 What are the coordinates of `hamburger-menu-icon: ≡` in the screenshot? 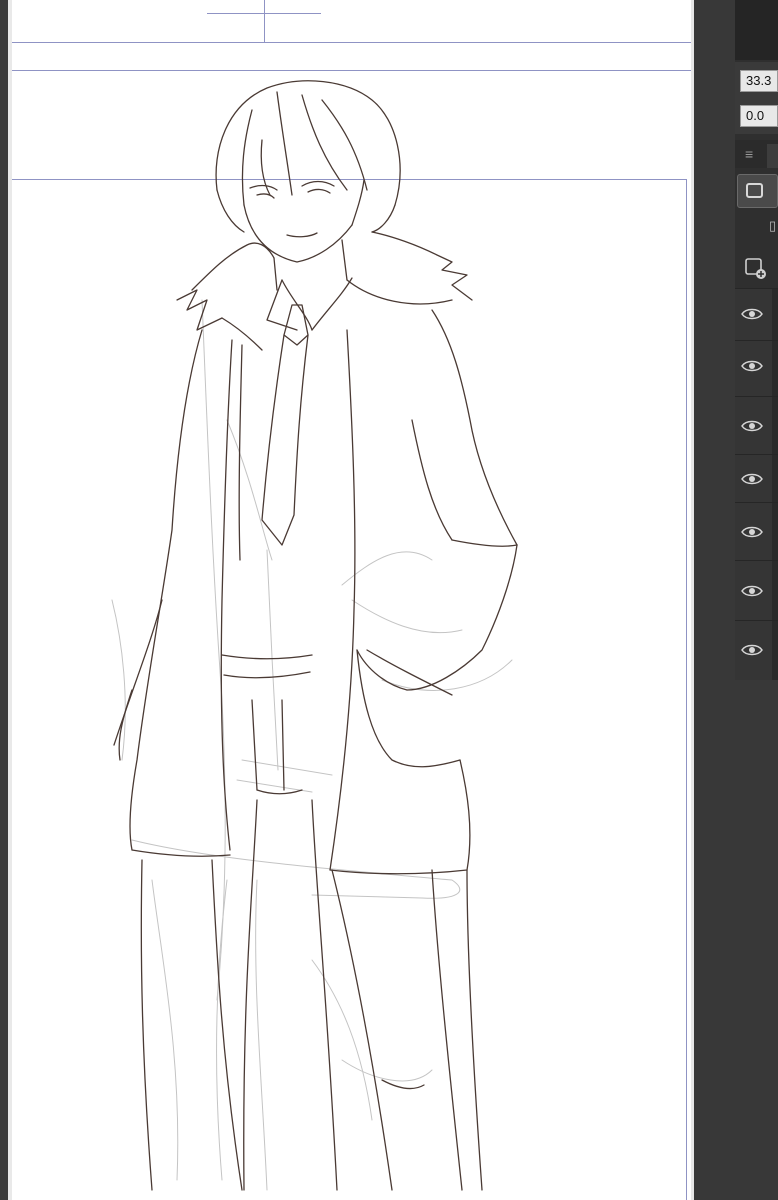 It's located at (749, 154).